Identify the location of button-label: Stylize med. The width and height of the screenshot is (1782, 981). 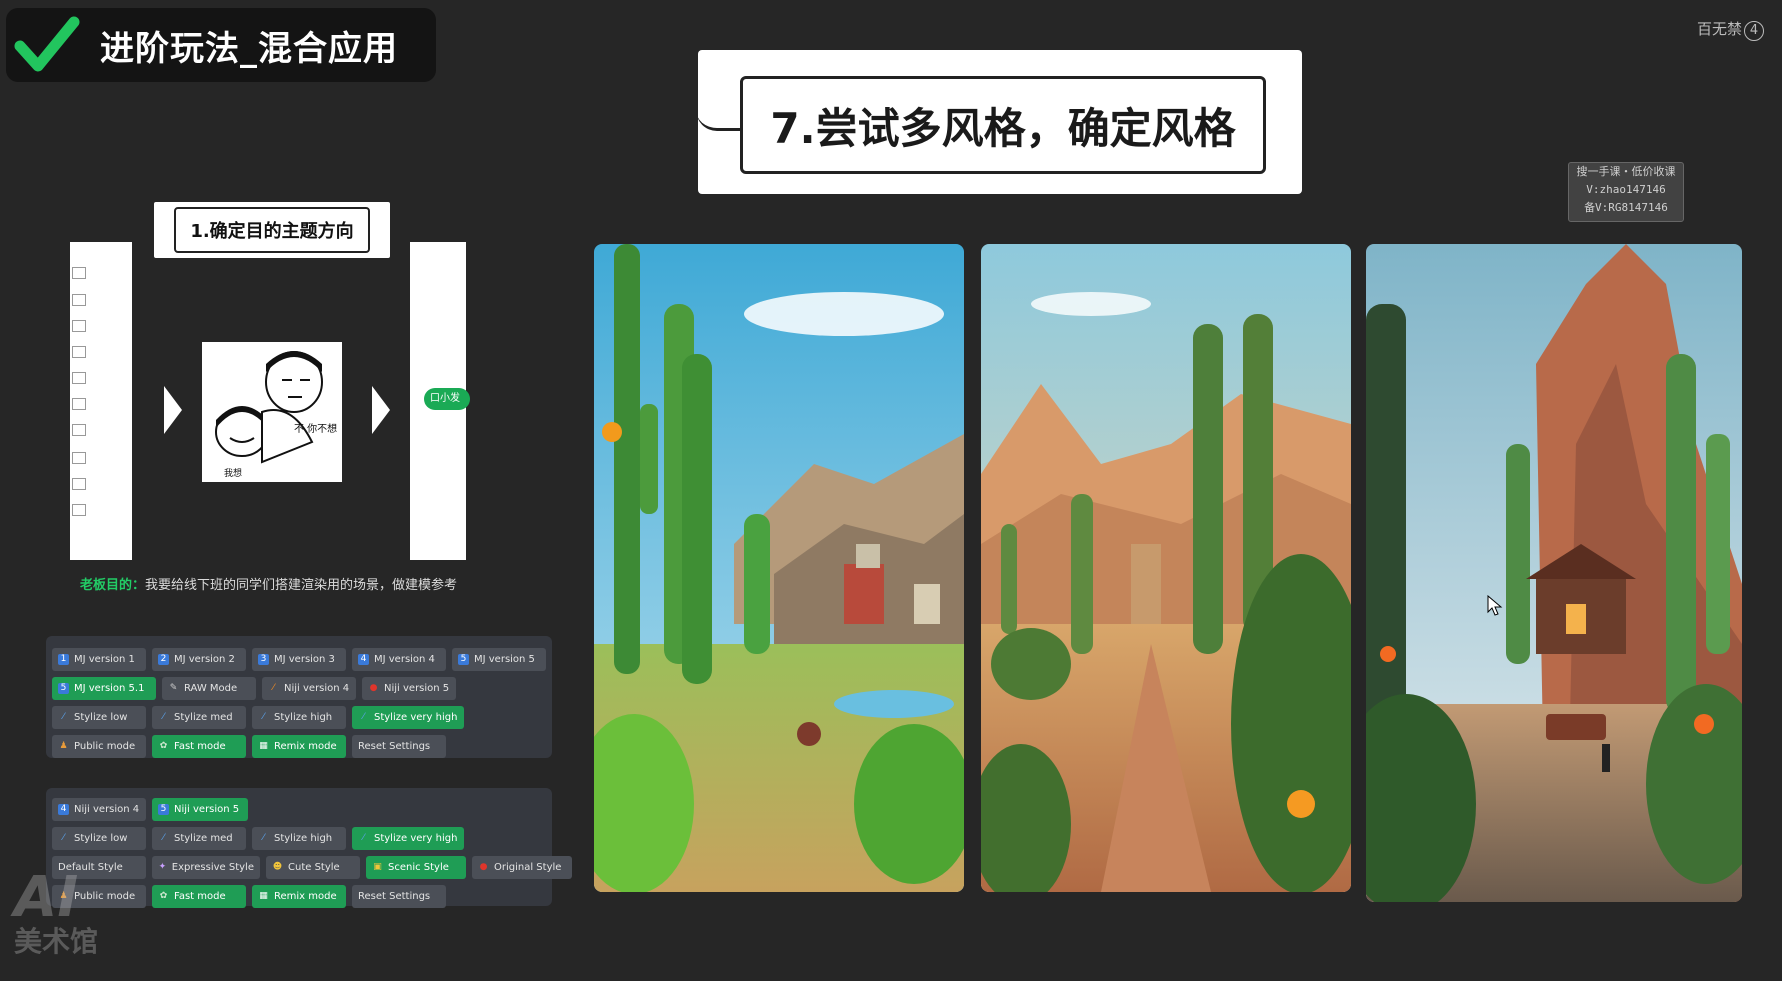
(203, 717).